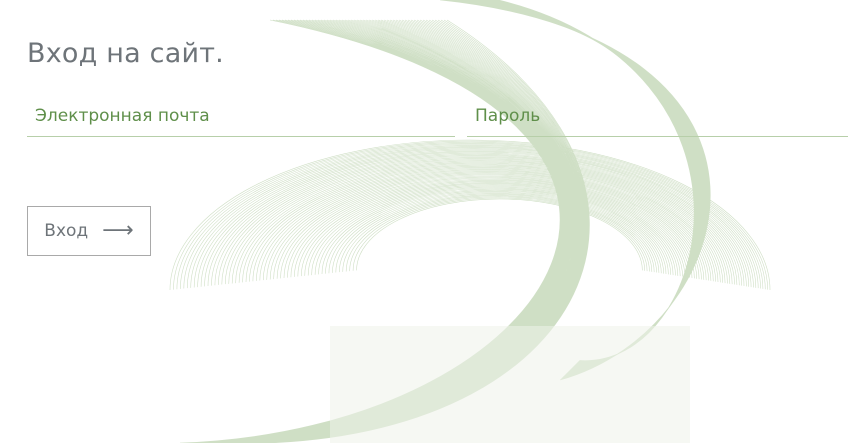 The image size is (848, 443). What do you see at coordinates (66, 231) in the screenshot?
I see `login-button-label: Вход` at bounding box center [66, 231].